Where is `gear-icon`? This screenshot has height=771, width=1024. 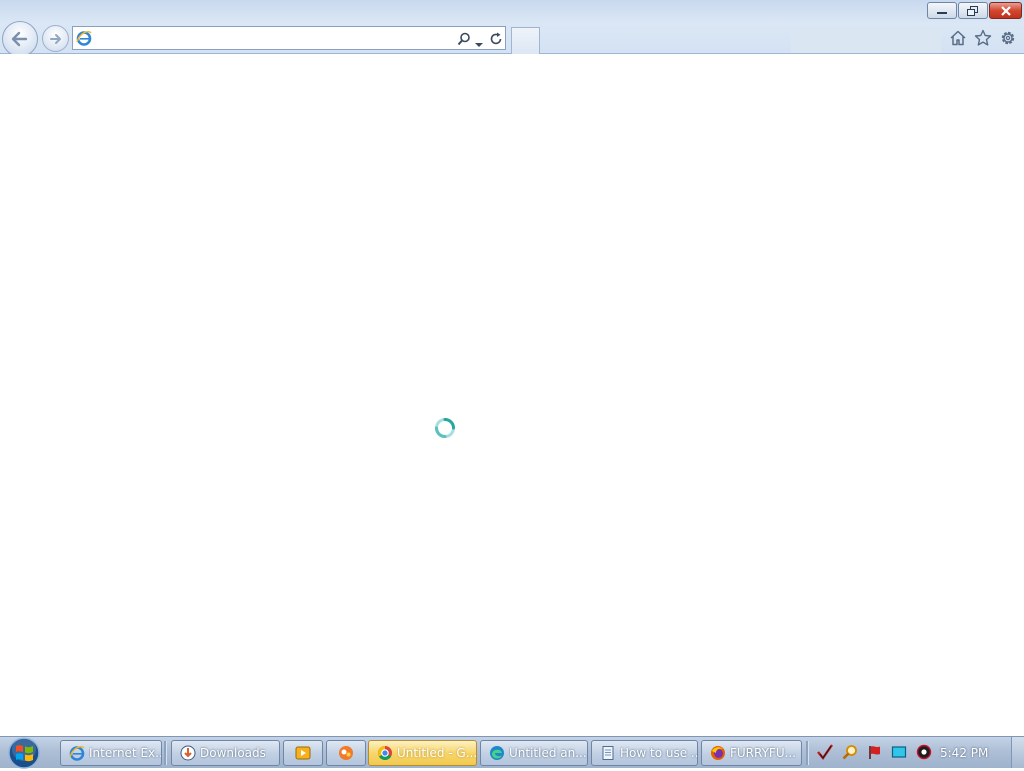
gear-icon is located at coordinates (1008, 38).